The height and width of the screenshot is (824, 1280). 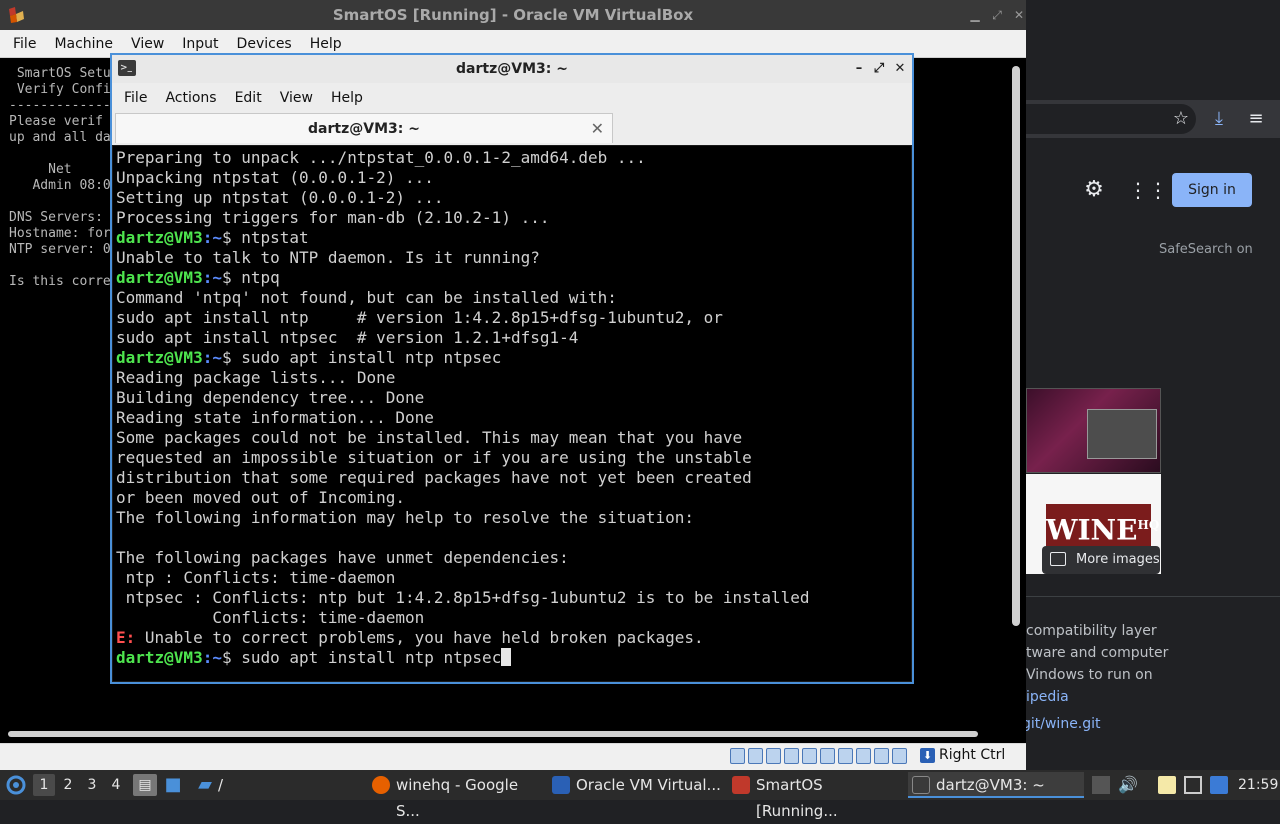 I want to click on terminal-title: dartz@VM3: ~, so click(x=512, y=69).